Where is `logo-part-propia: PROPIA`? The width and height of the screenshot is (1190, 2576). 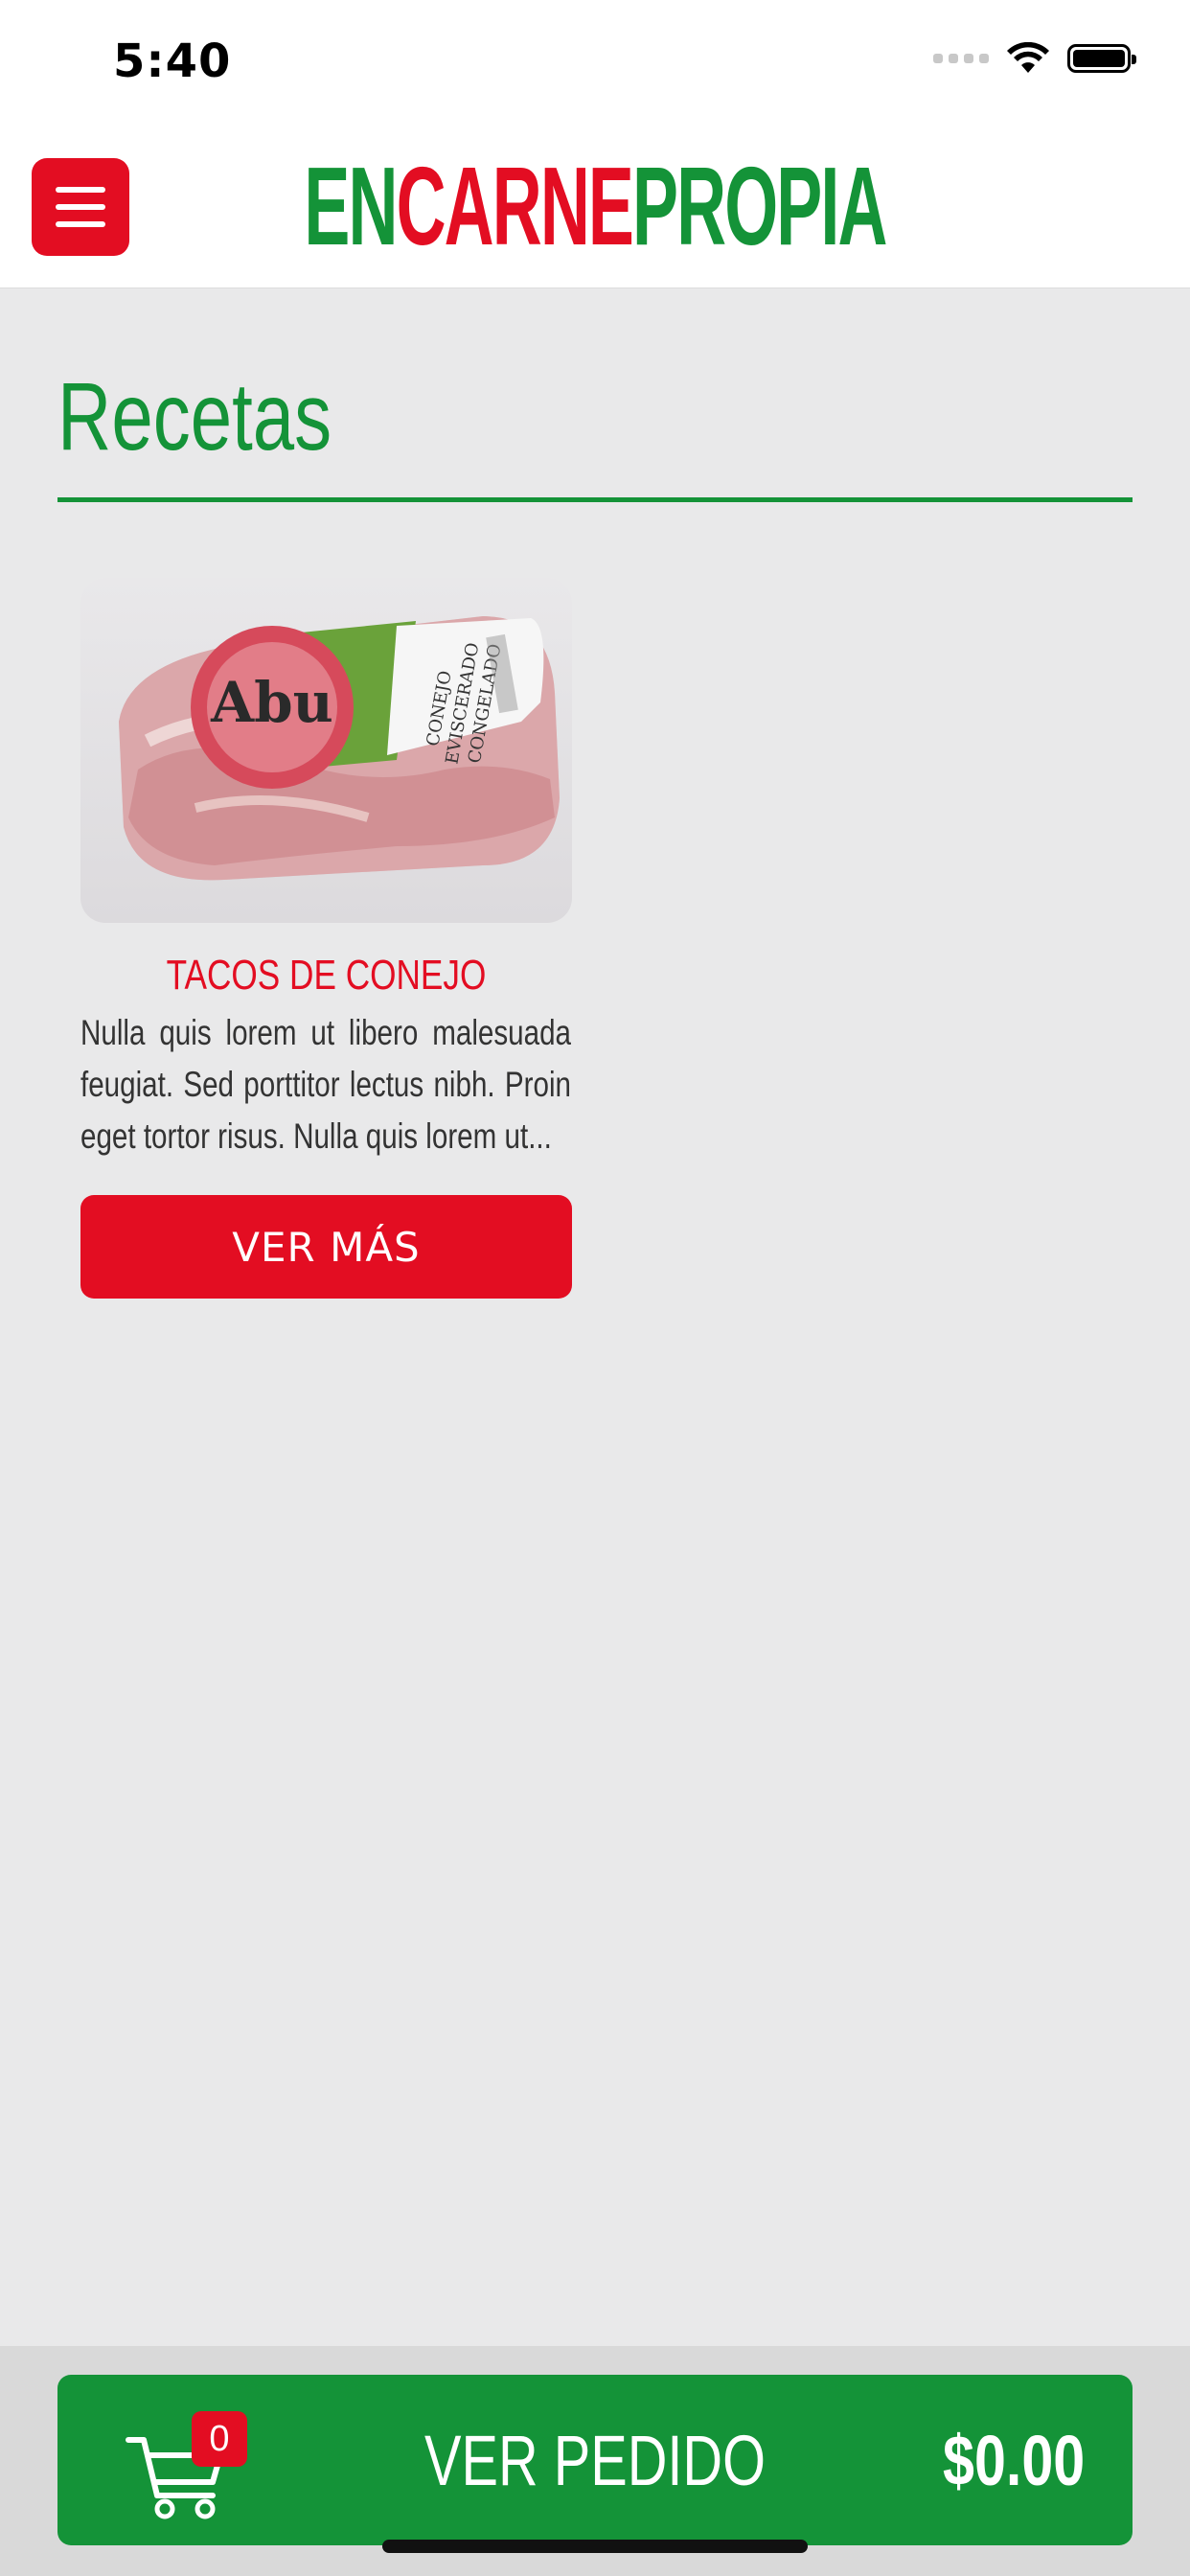 logo-part-propia: PROPIA is located at coordinates (760, 206).